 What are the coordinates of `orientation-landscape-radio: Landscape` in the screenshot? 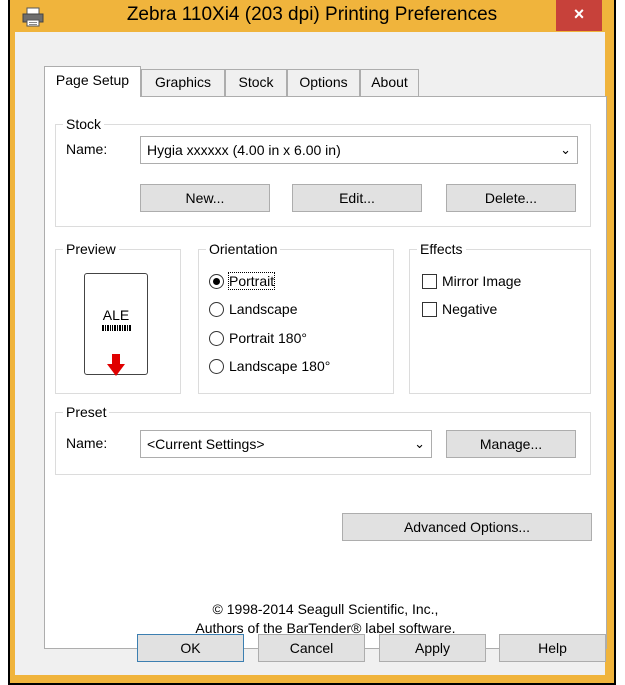 It's located at (253, 309).